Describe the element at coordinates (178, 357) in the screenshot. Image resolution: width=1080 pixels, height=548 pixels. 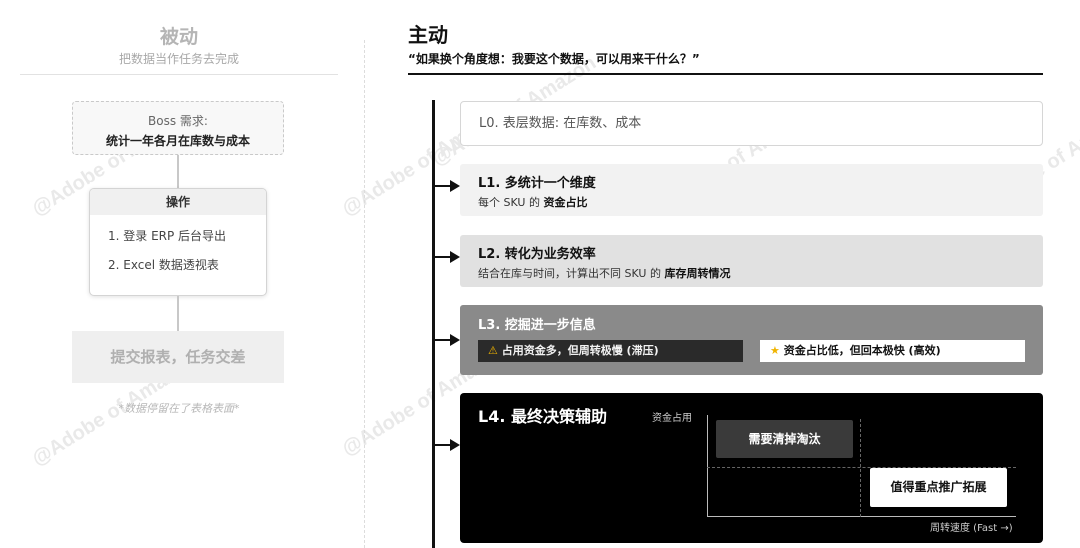
I see `submit-report-box: 提交报表，任务交差` at that location.